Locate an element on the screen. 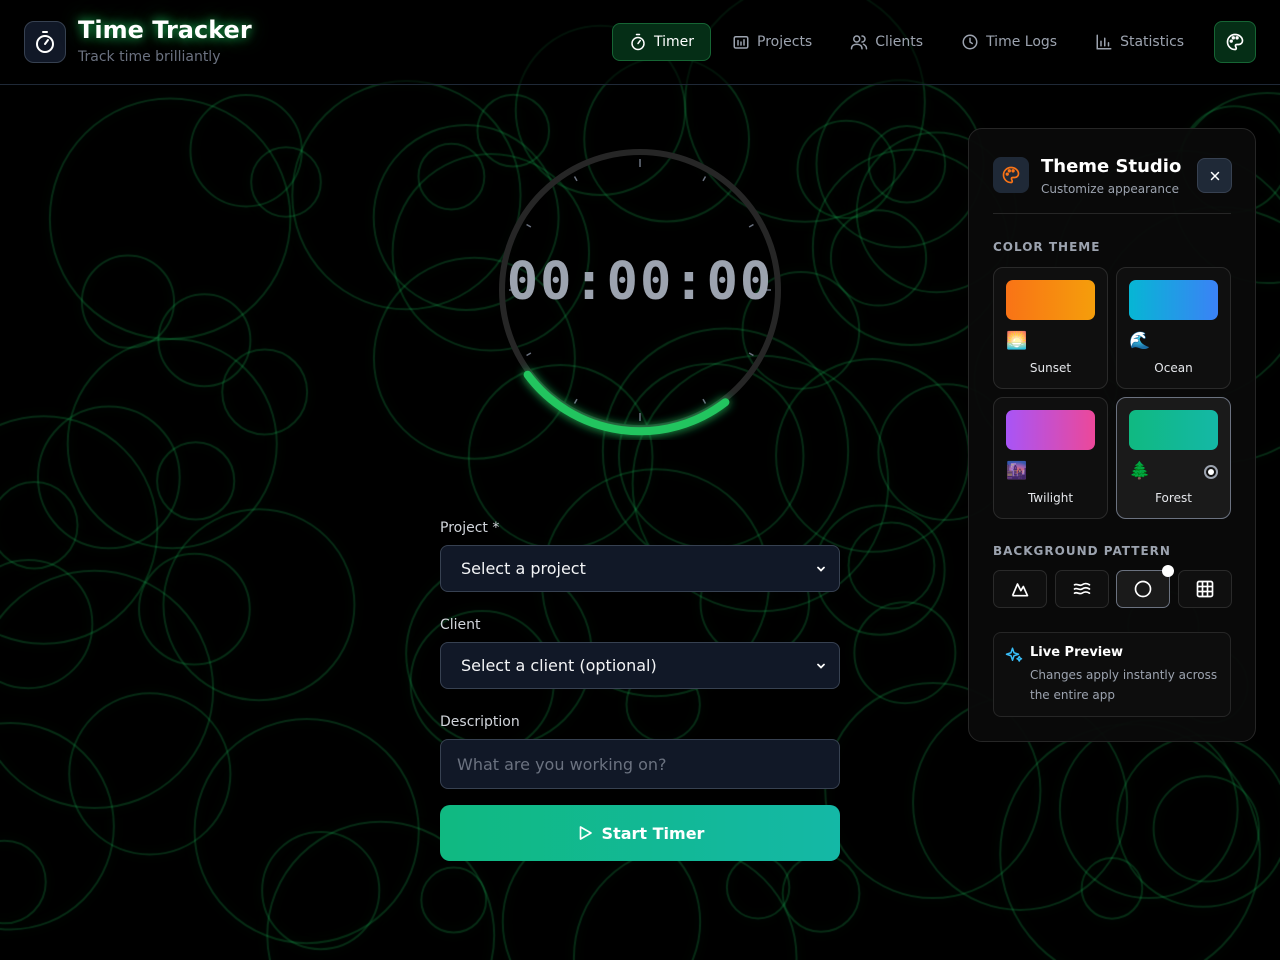  theme-name: Forest is located at coordinates (1173, 498).